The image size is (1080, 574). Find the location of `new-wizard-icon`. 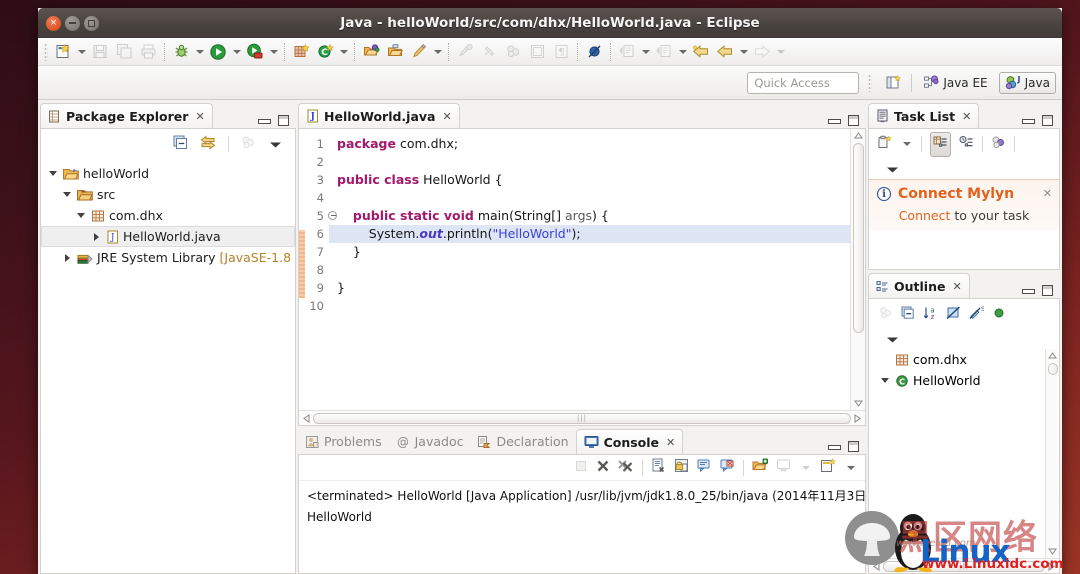

new-wizard-icon is located at coordinates (63, 52).